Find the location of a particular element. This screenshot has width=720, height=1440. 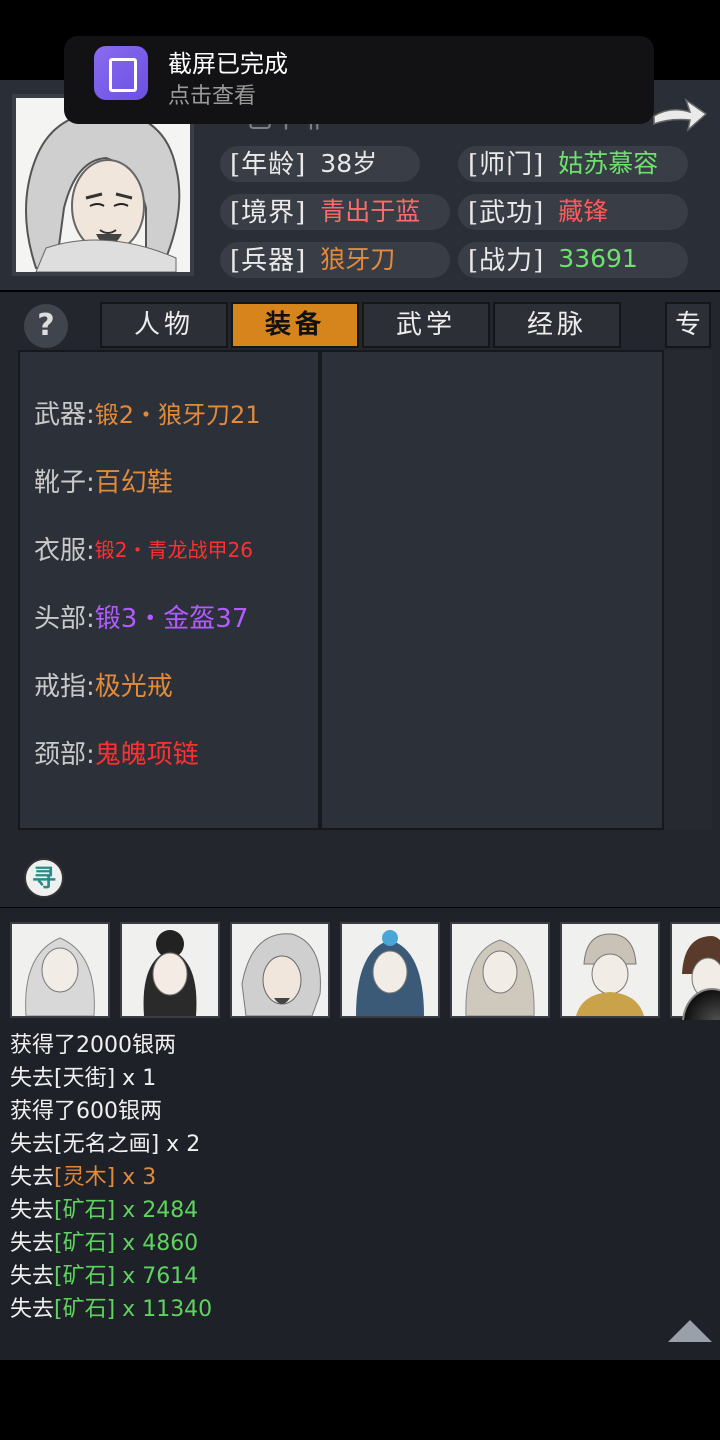

stat-realm: [境界] 青出于蓝 is located at coordinates (335, 210).